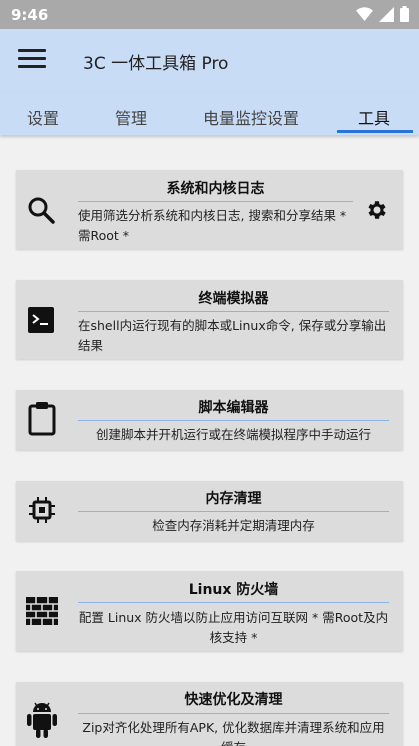  What do you see at coordinates (233, 299) in the screenshot?
I see `tool-title: 终端模拟器` at bounding box center [233, 299].